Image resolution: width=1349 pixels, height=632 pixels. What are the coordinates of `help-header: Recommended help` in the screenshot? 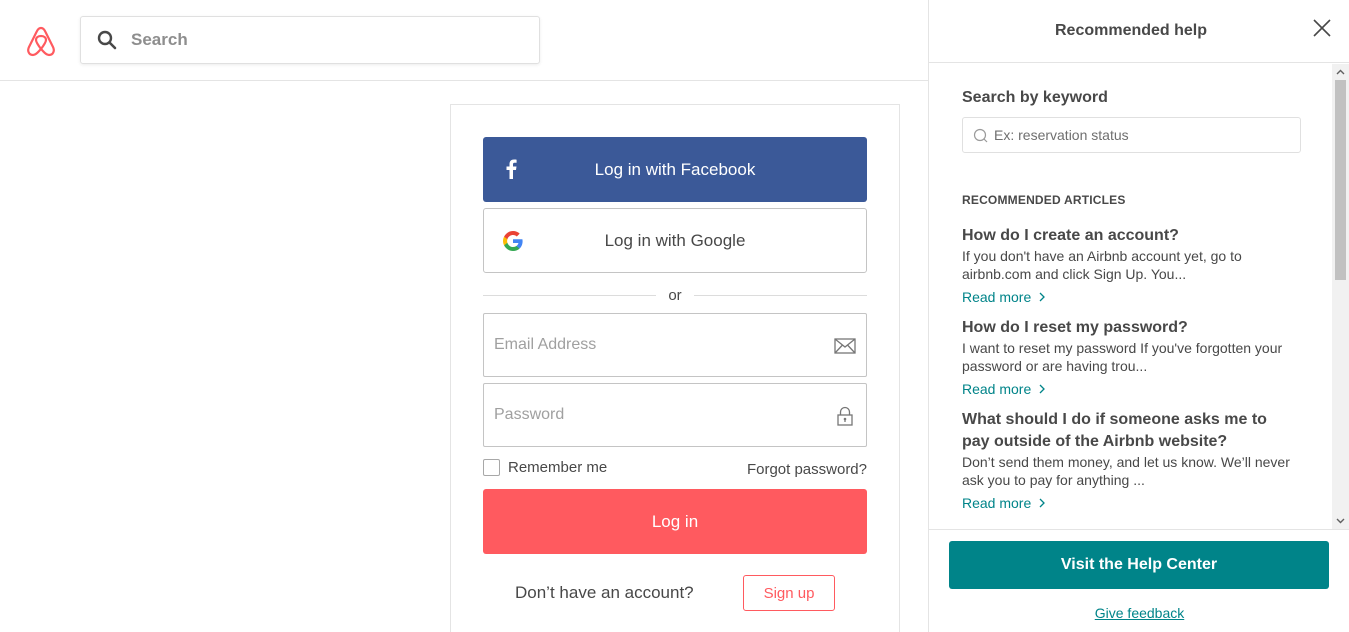 It's located at (1139, 31).